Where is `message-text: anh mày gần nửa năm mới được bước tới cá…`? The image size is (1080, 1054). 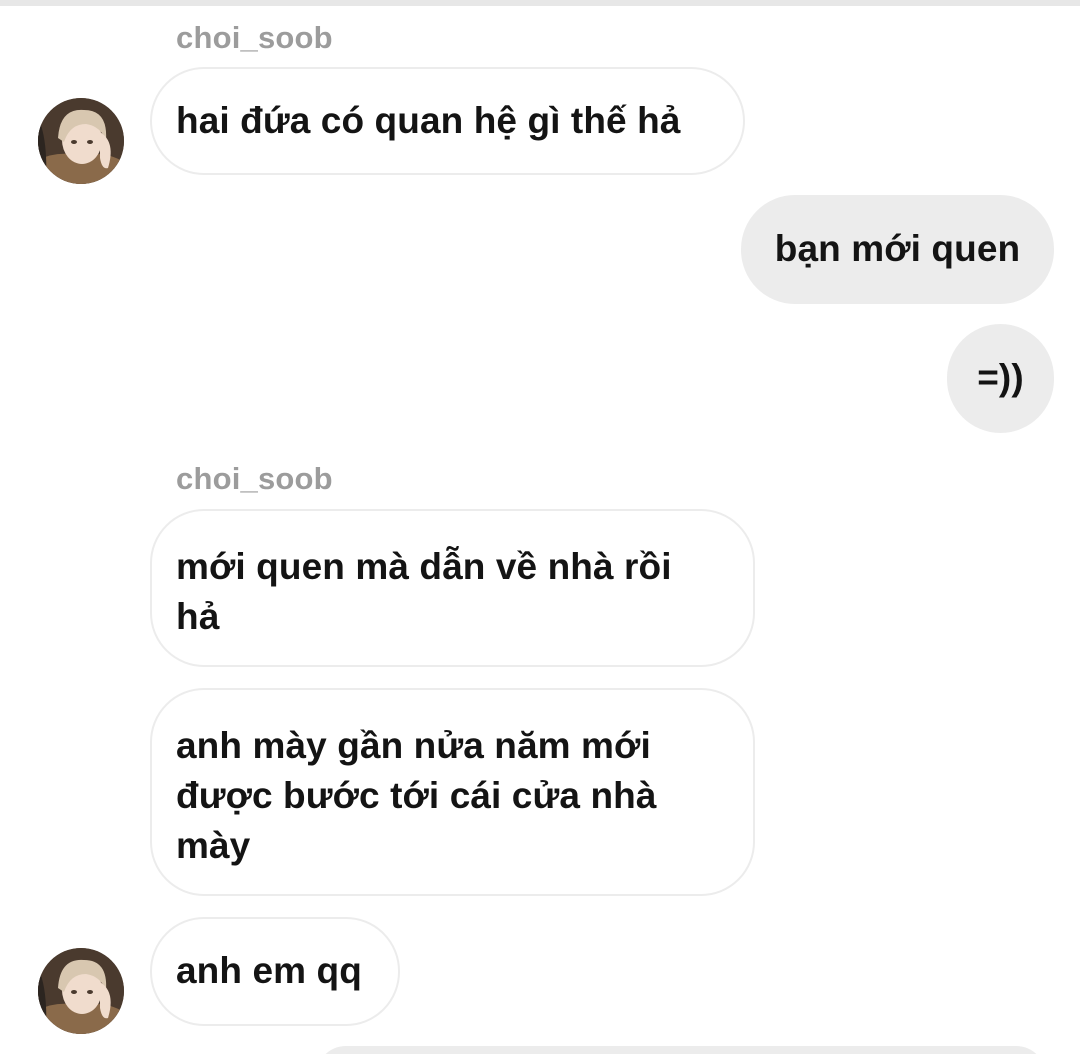
message-text: anh mày gần nửa năm mới được bước tới cá… is located at coordinates (416, 795).